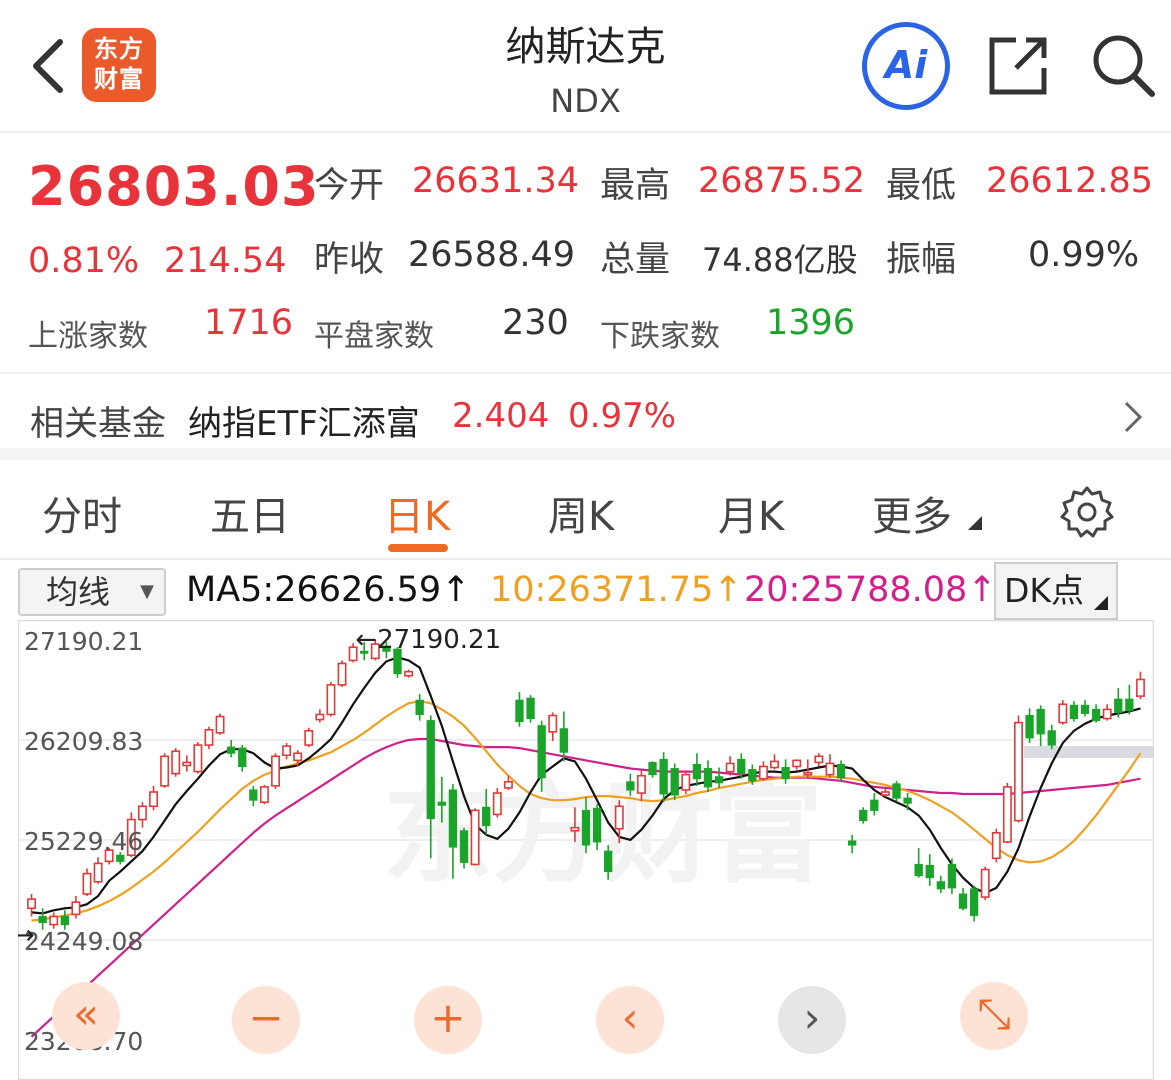 Image resolution: width=1171 pixels, height=1080 pixels. What do you see at coordinates (921, 260) in the screenshot?
I see `amplitude-label: 振幅` at bounding box center [921, 260].